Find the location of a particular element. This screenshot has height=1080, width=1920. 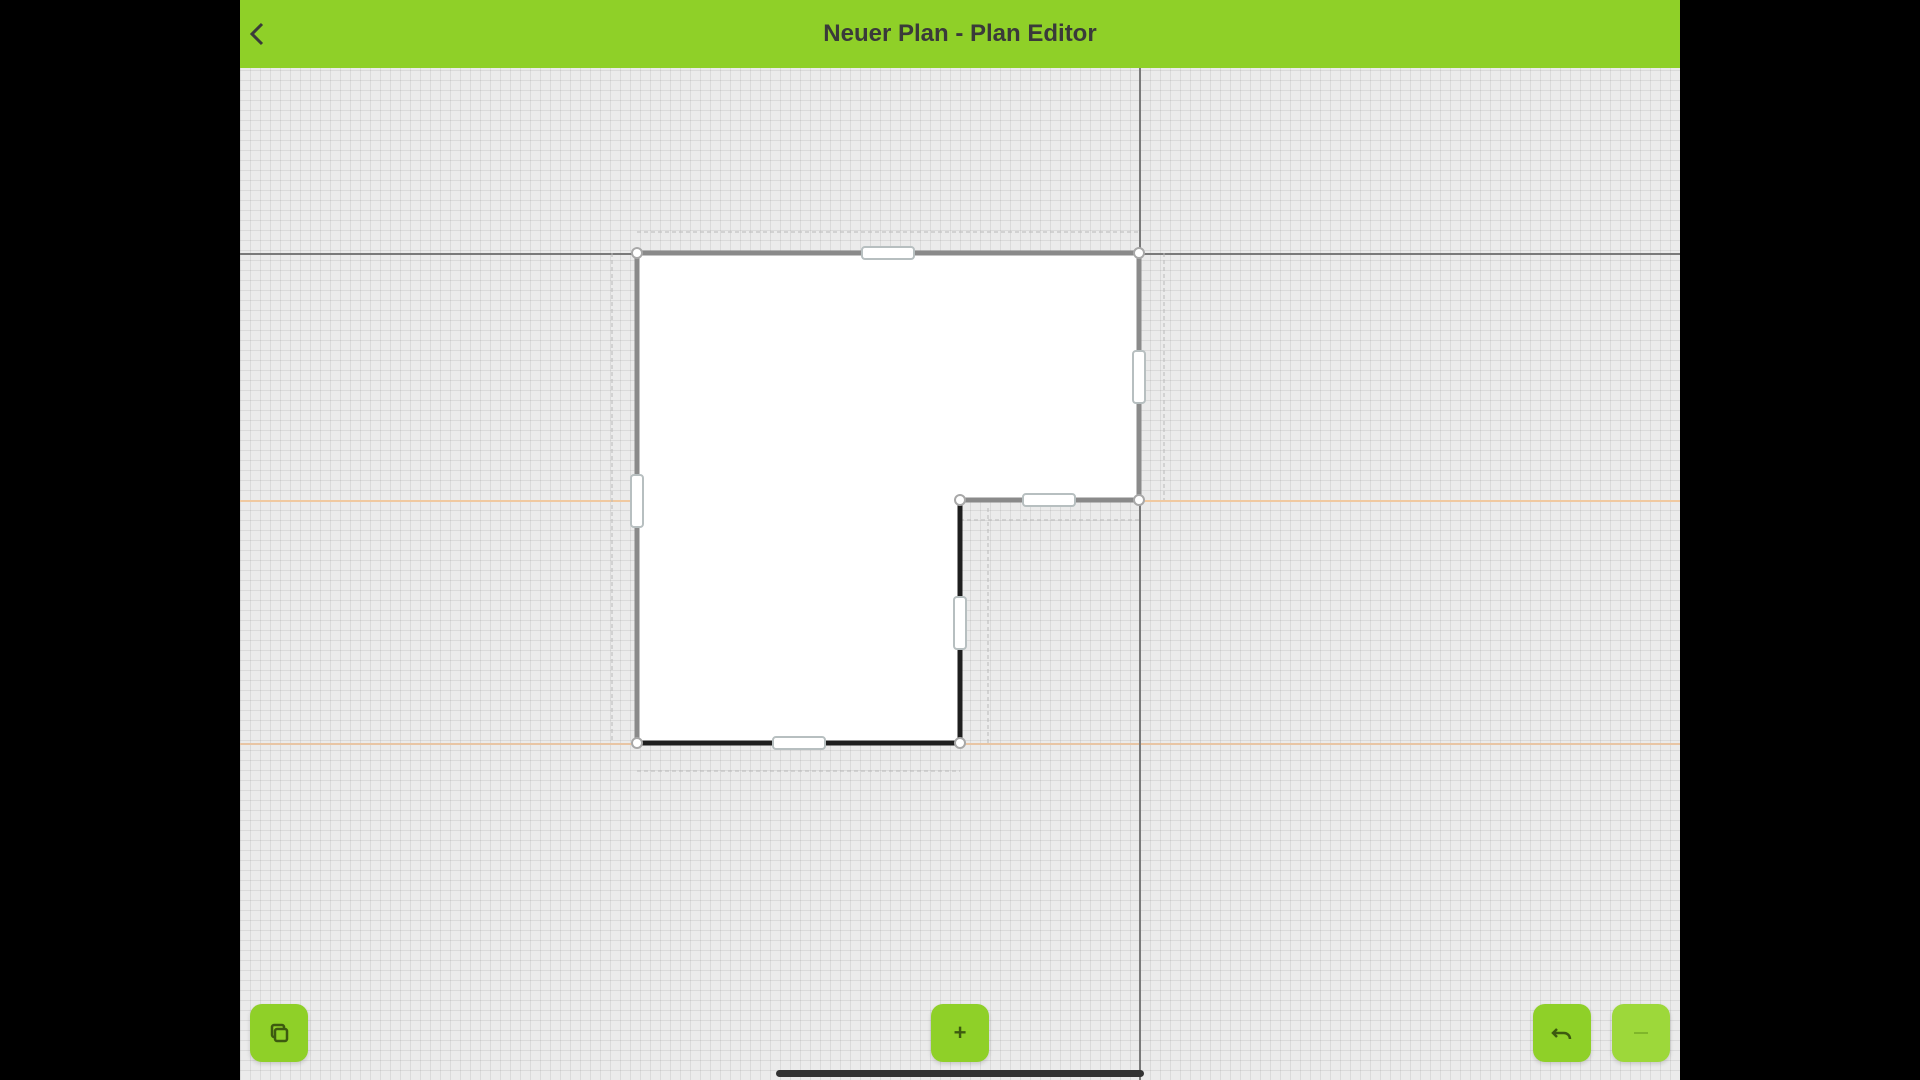

chevron-left-icon is located at coordinates (256, 34).